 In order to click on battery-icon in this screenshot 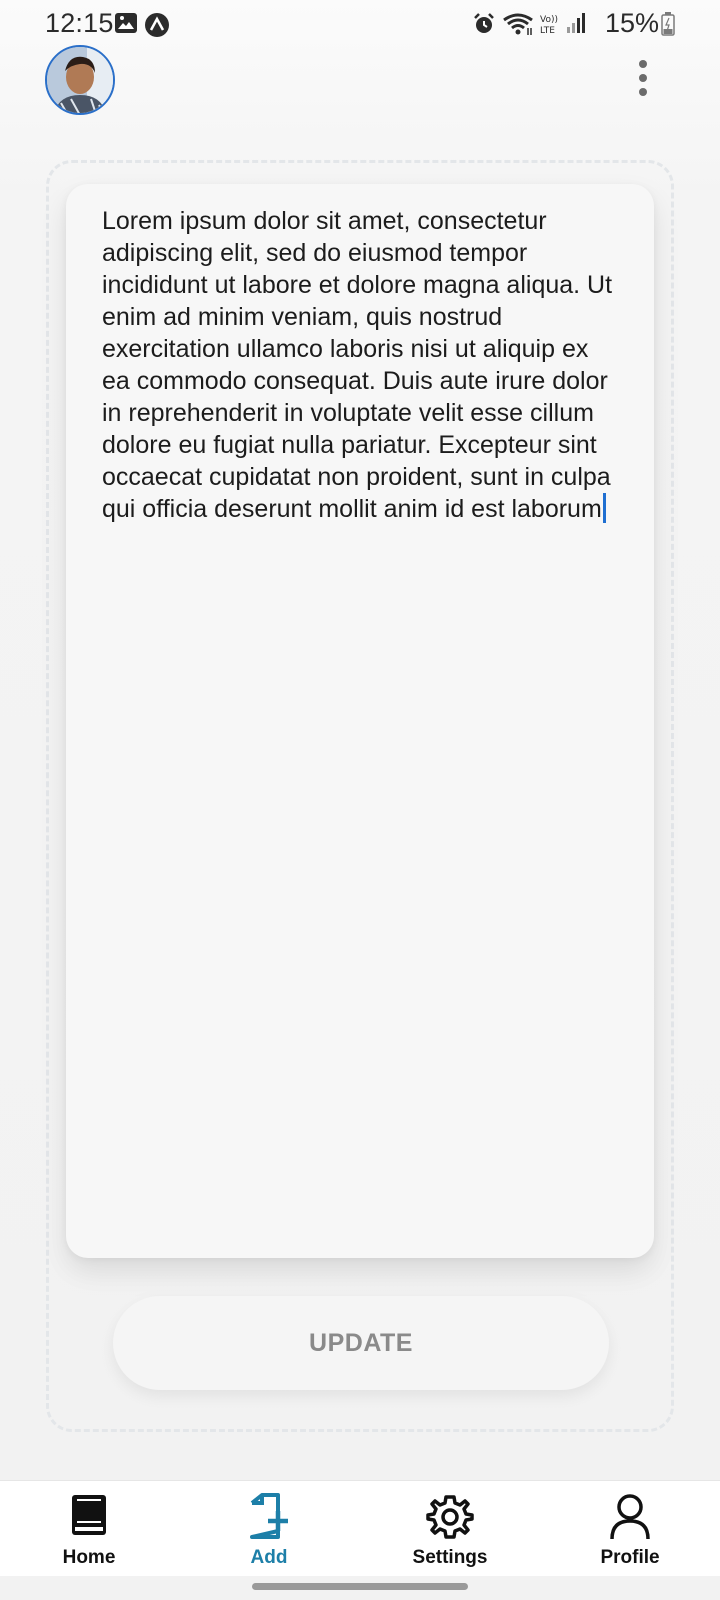, I will do `click(668, 24)`.